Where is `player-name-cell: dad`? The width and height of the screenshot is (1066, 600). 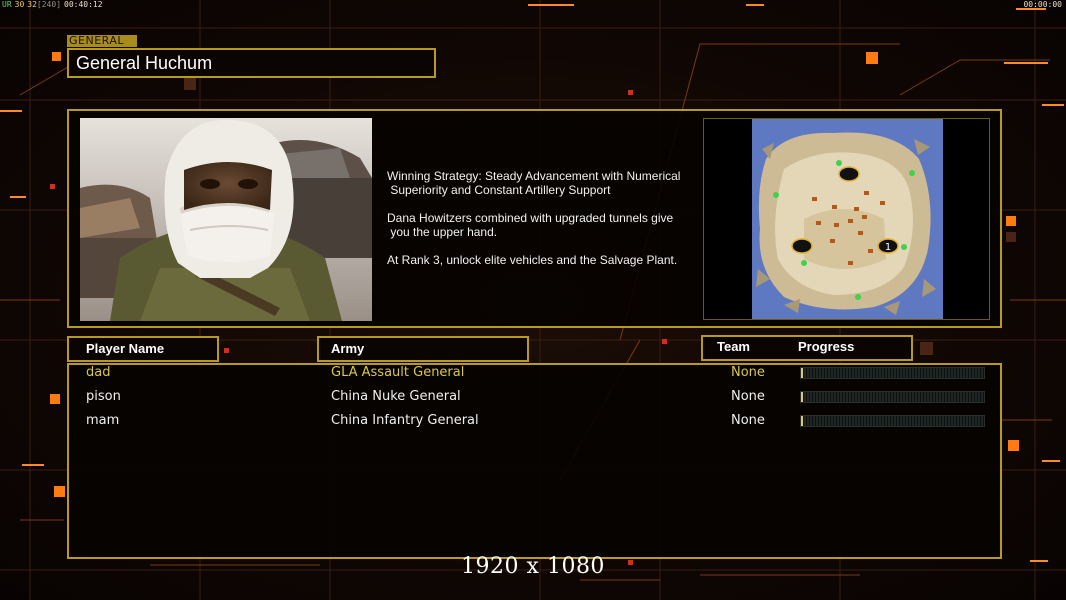 player-name-cell: dad is located at coordinates (98, 372).